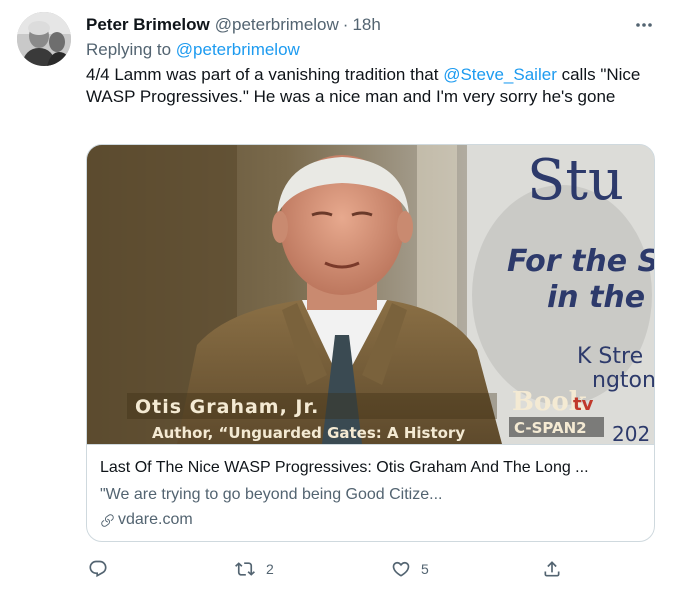 The width and height of the screenshot is (677, 596). I want to click on avatar, so click(44, 39).